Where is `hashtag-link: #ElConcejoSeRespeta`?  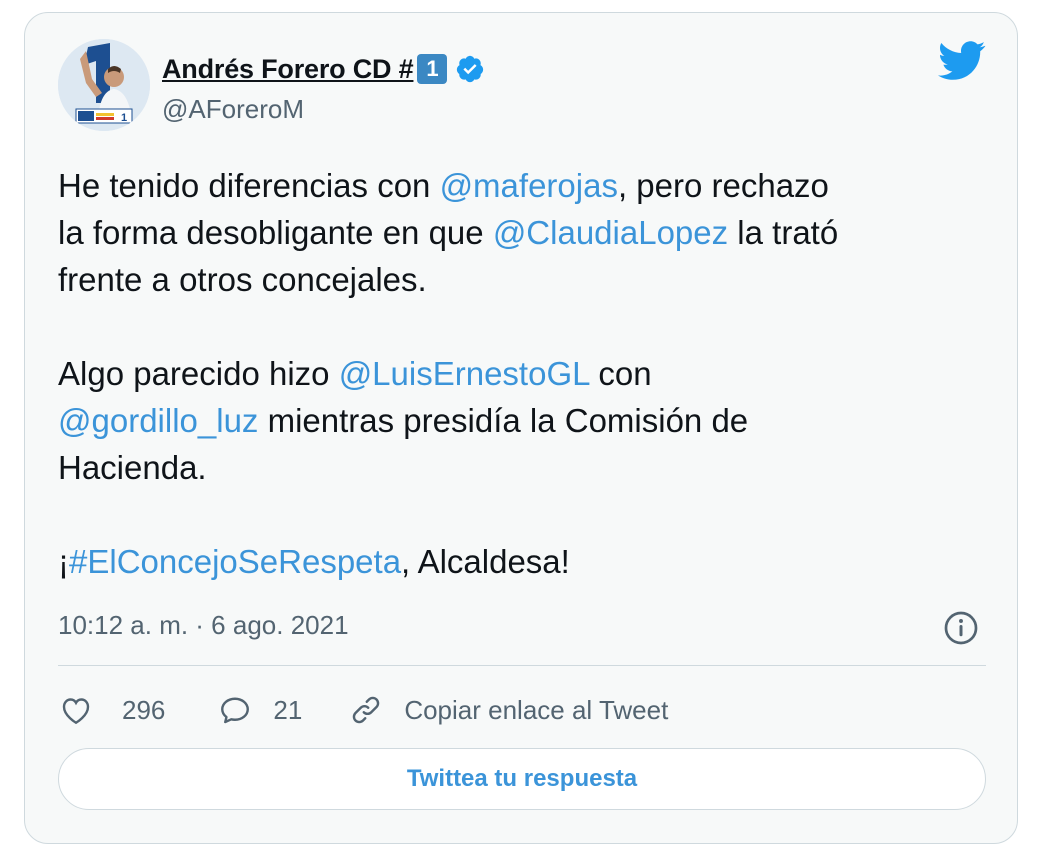 hashtag-link: #ElConcejoSeRespeta is located at coordinates (235, 561).